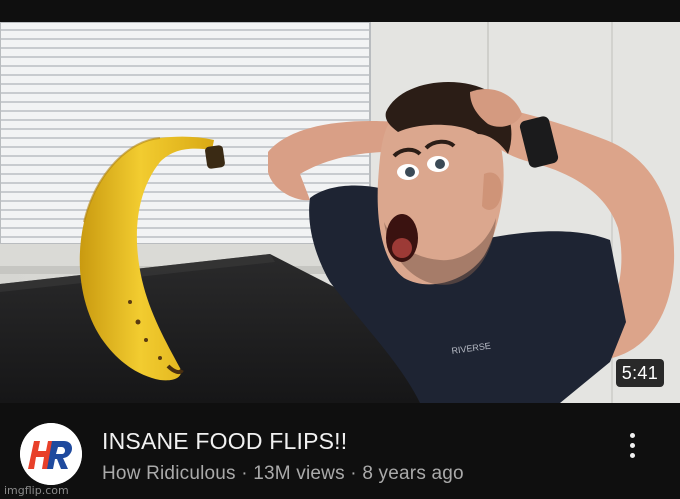 The image size is (680, 499). I want to click on view-count: 13M views, so click(299, 473).